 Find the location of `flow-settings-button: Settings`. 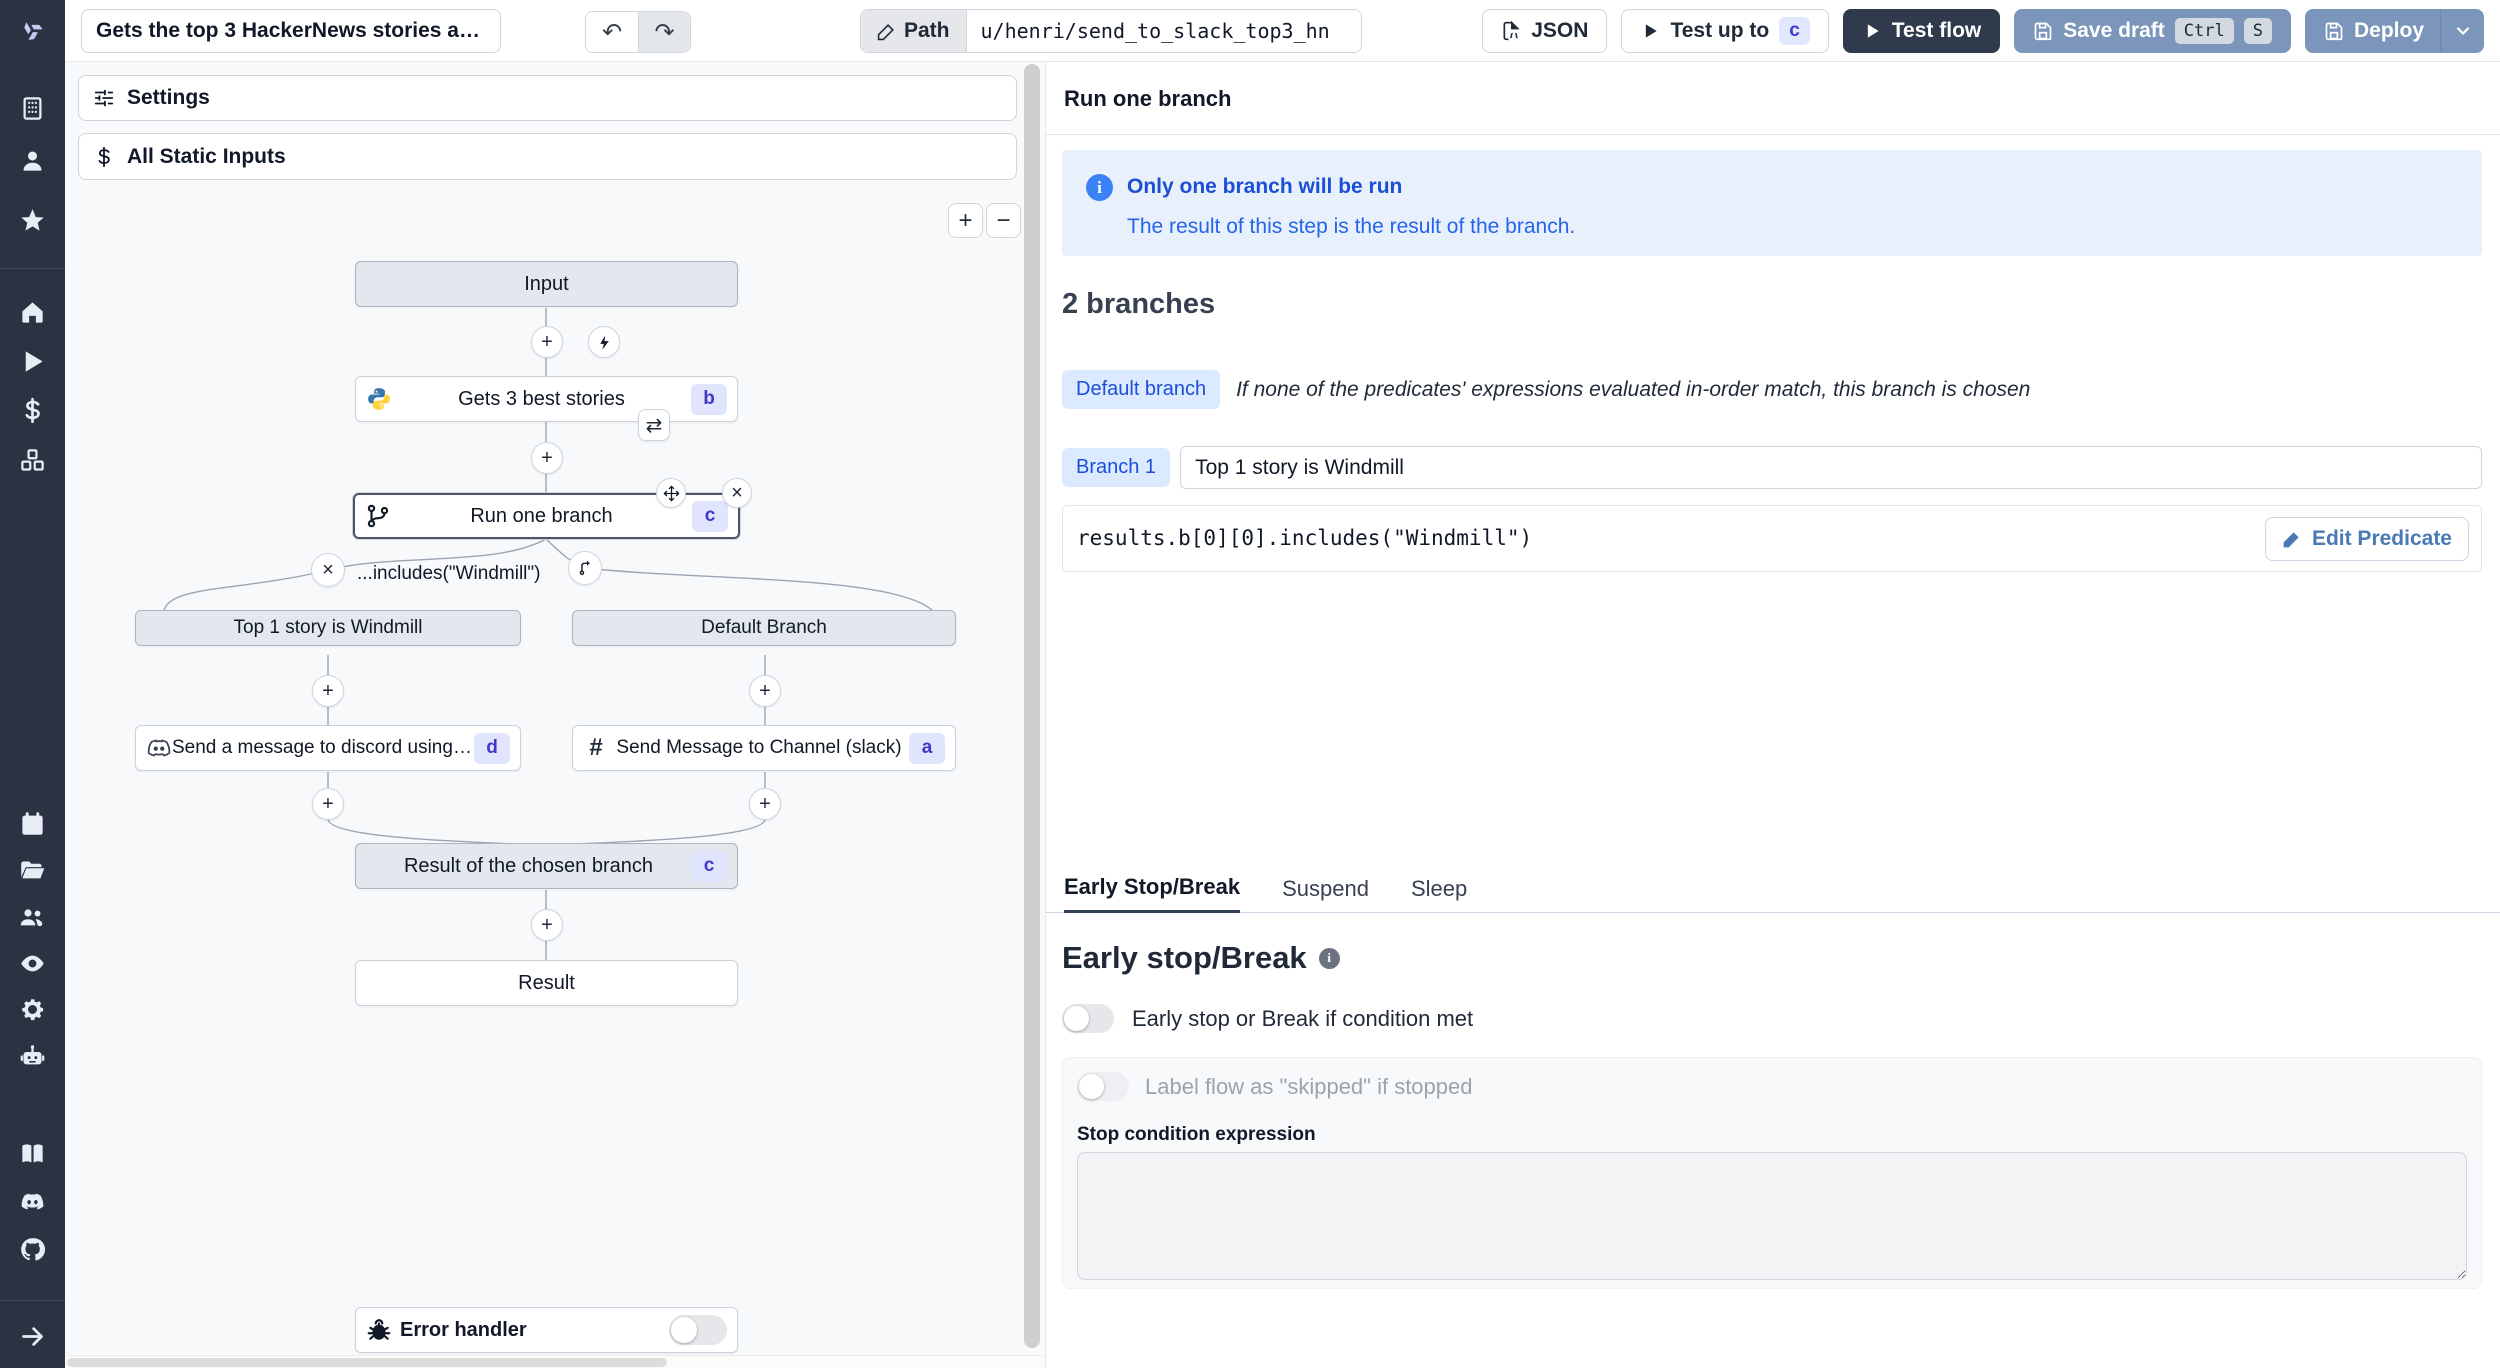

flow-settings-button: Settings is located at coordinates (547, 98).